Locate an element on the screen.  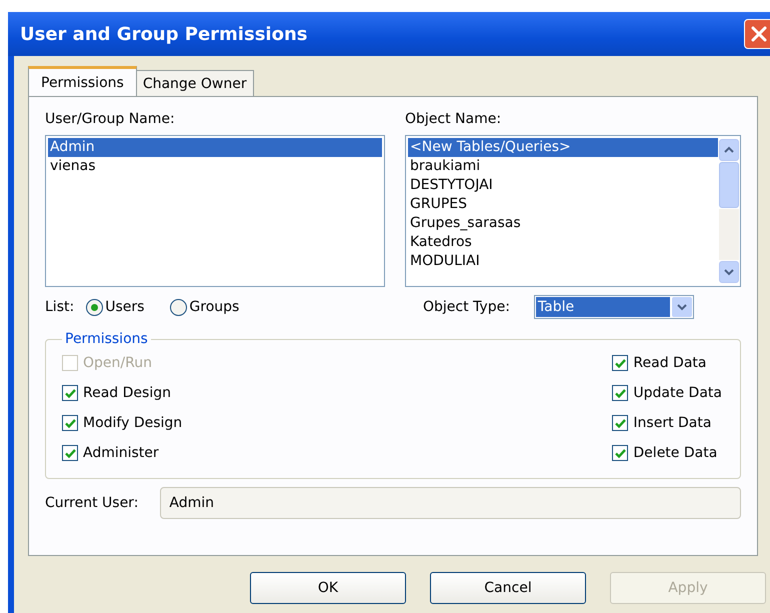
scroll-down-button is located at coordinates (729, 272).